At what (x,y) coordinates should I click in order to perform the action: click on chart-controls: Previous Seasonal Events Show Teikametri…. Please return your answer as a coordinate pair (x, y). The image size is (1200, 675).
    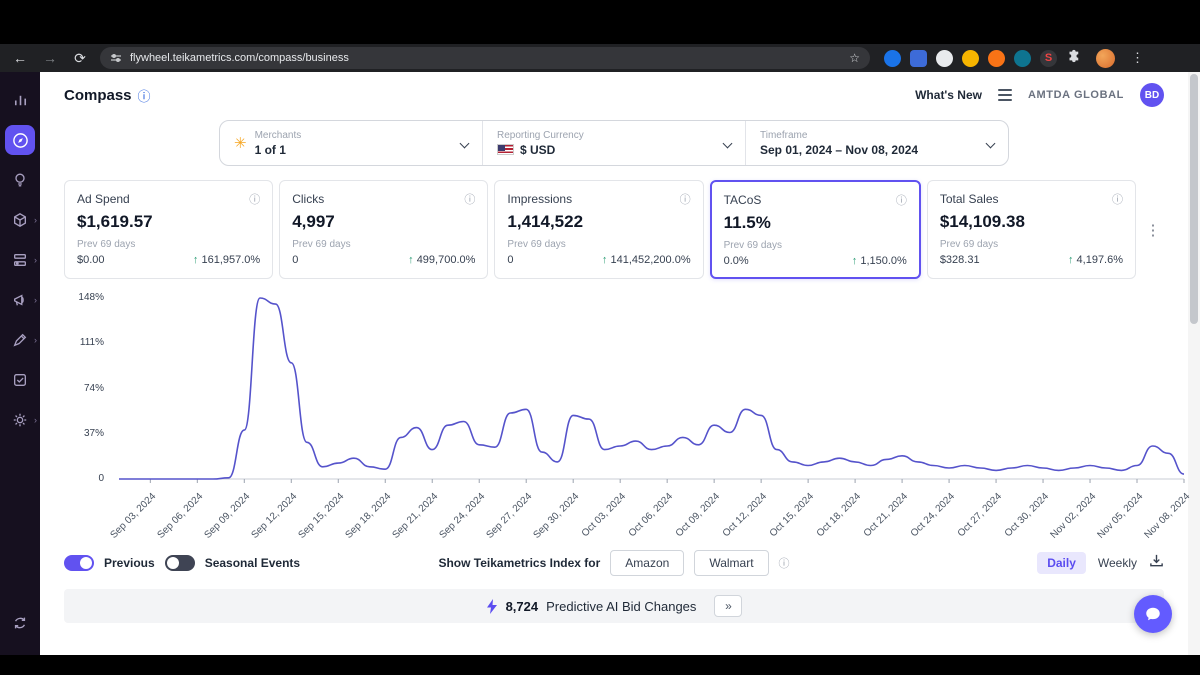
    Looking at the image, I should click on (614, 563).